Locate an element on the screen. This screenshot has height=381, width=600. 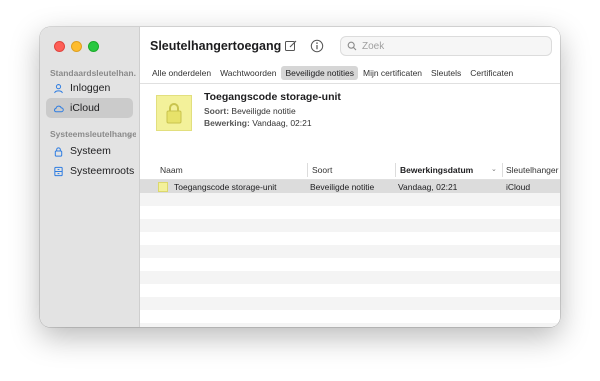
lock-icon is located at coordinates (58, 151).